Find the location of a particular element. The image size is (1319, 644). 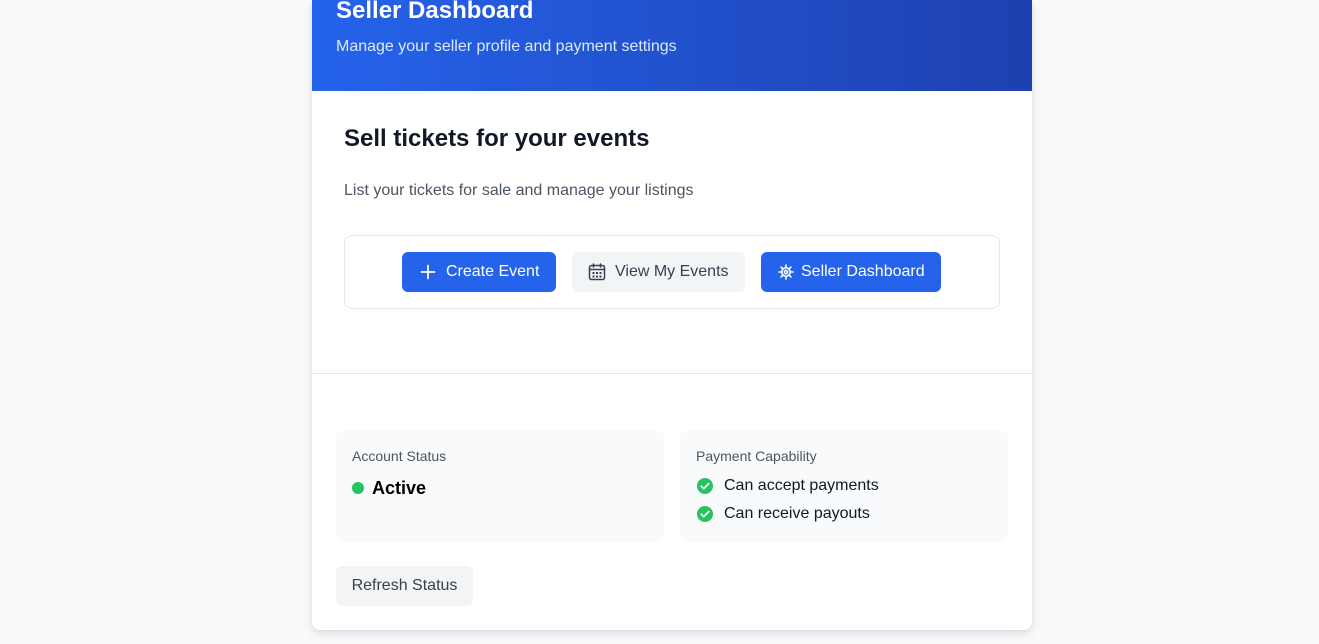

page-title: Seller Dashboard is located at coordinates (435, 12).